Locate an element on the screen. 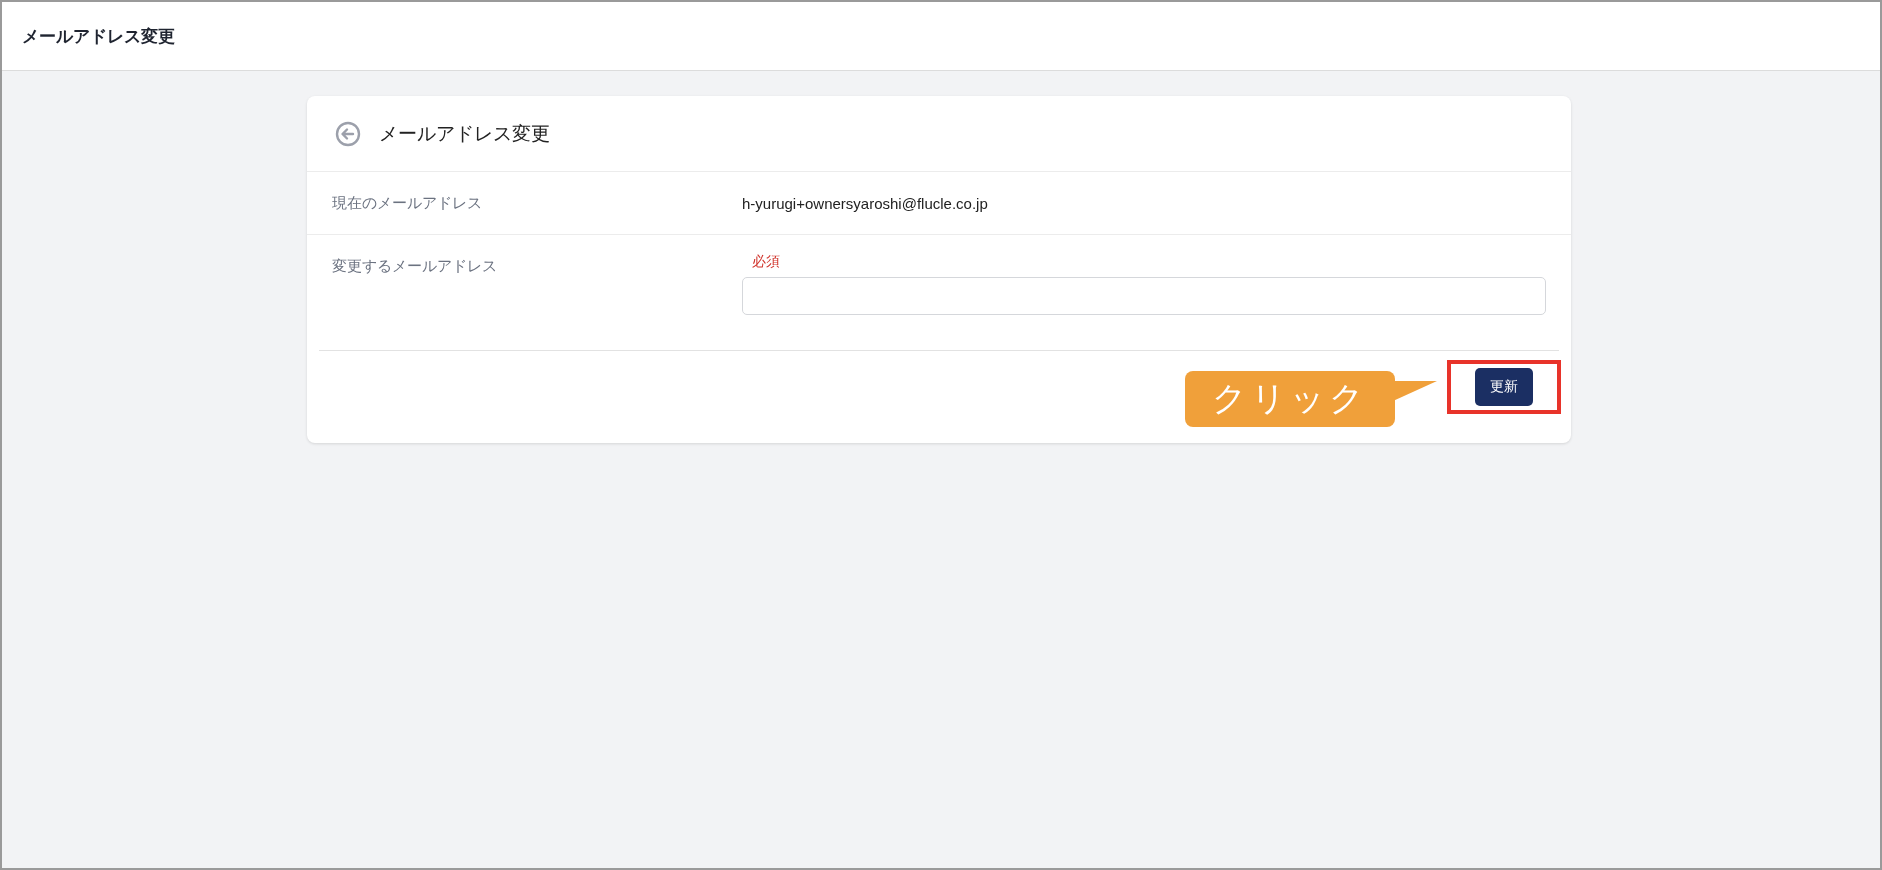  callout-label: クリック is located at coordinates (1290, 399).